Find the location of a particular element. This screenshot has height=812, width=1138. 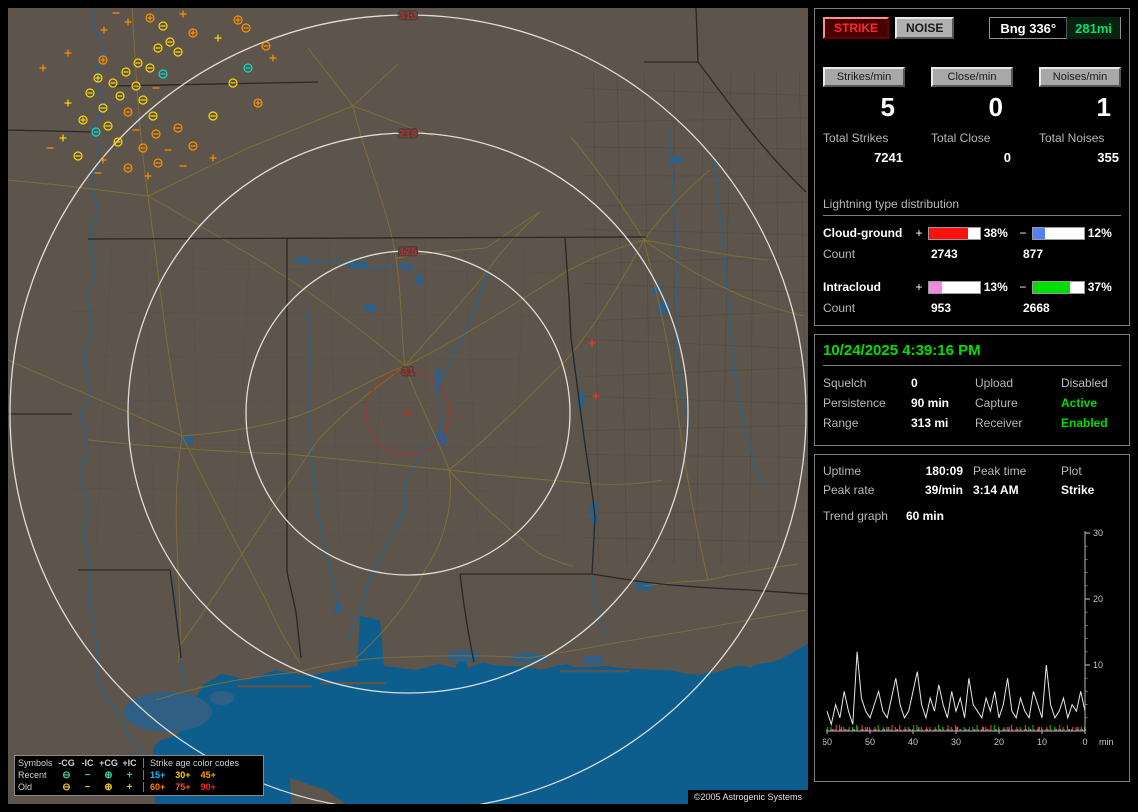

cg-positive-pct: 38% is located at coordinates (995, 233).